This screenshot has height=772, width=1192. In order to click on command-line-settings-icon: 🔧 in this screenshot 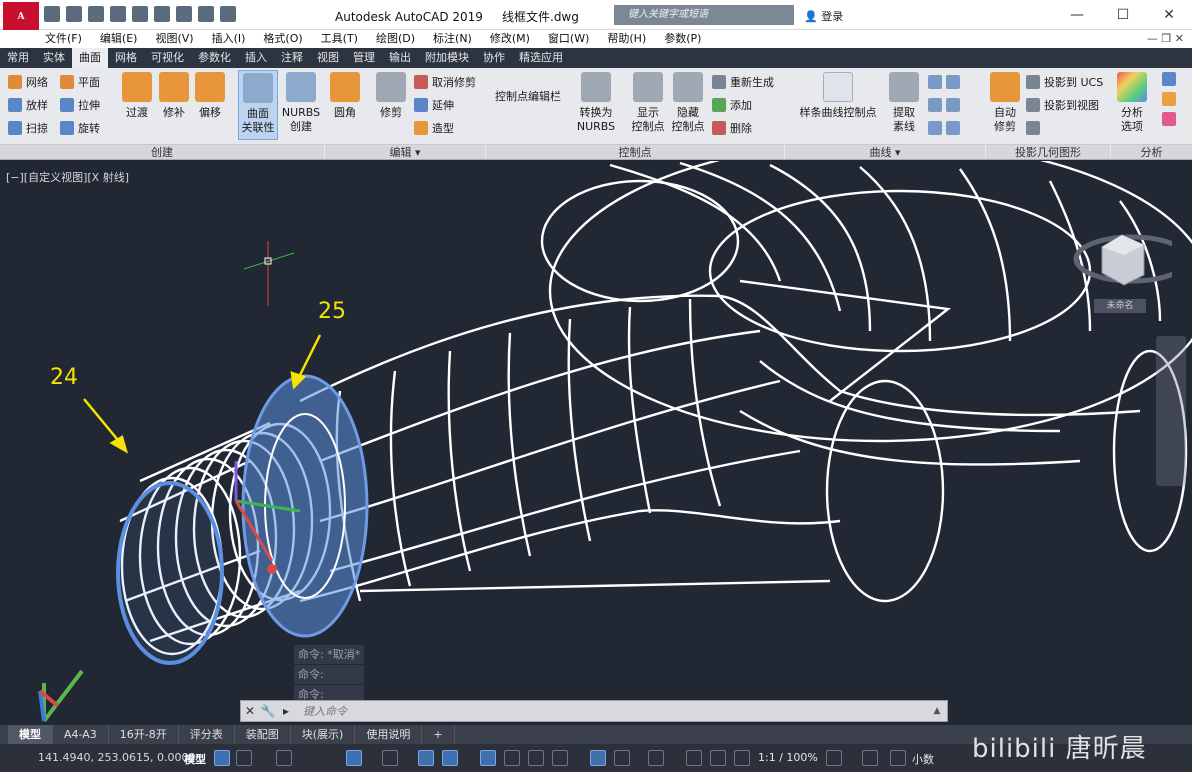, I will do `click(268, 711)`.